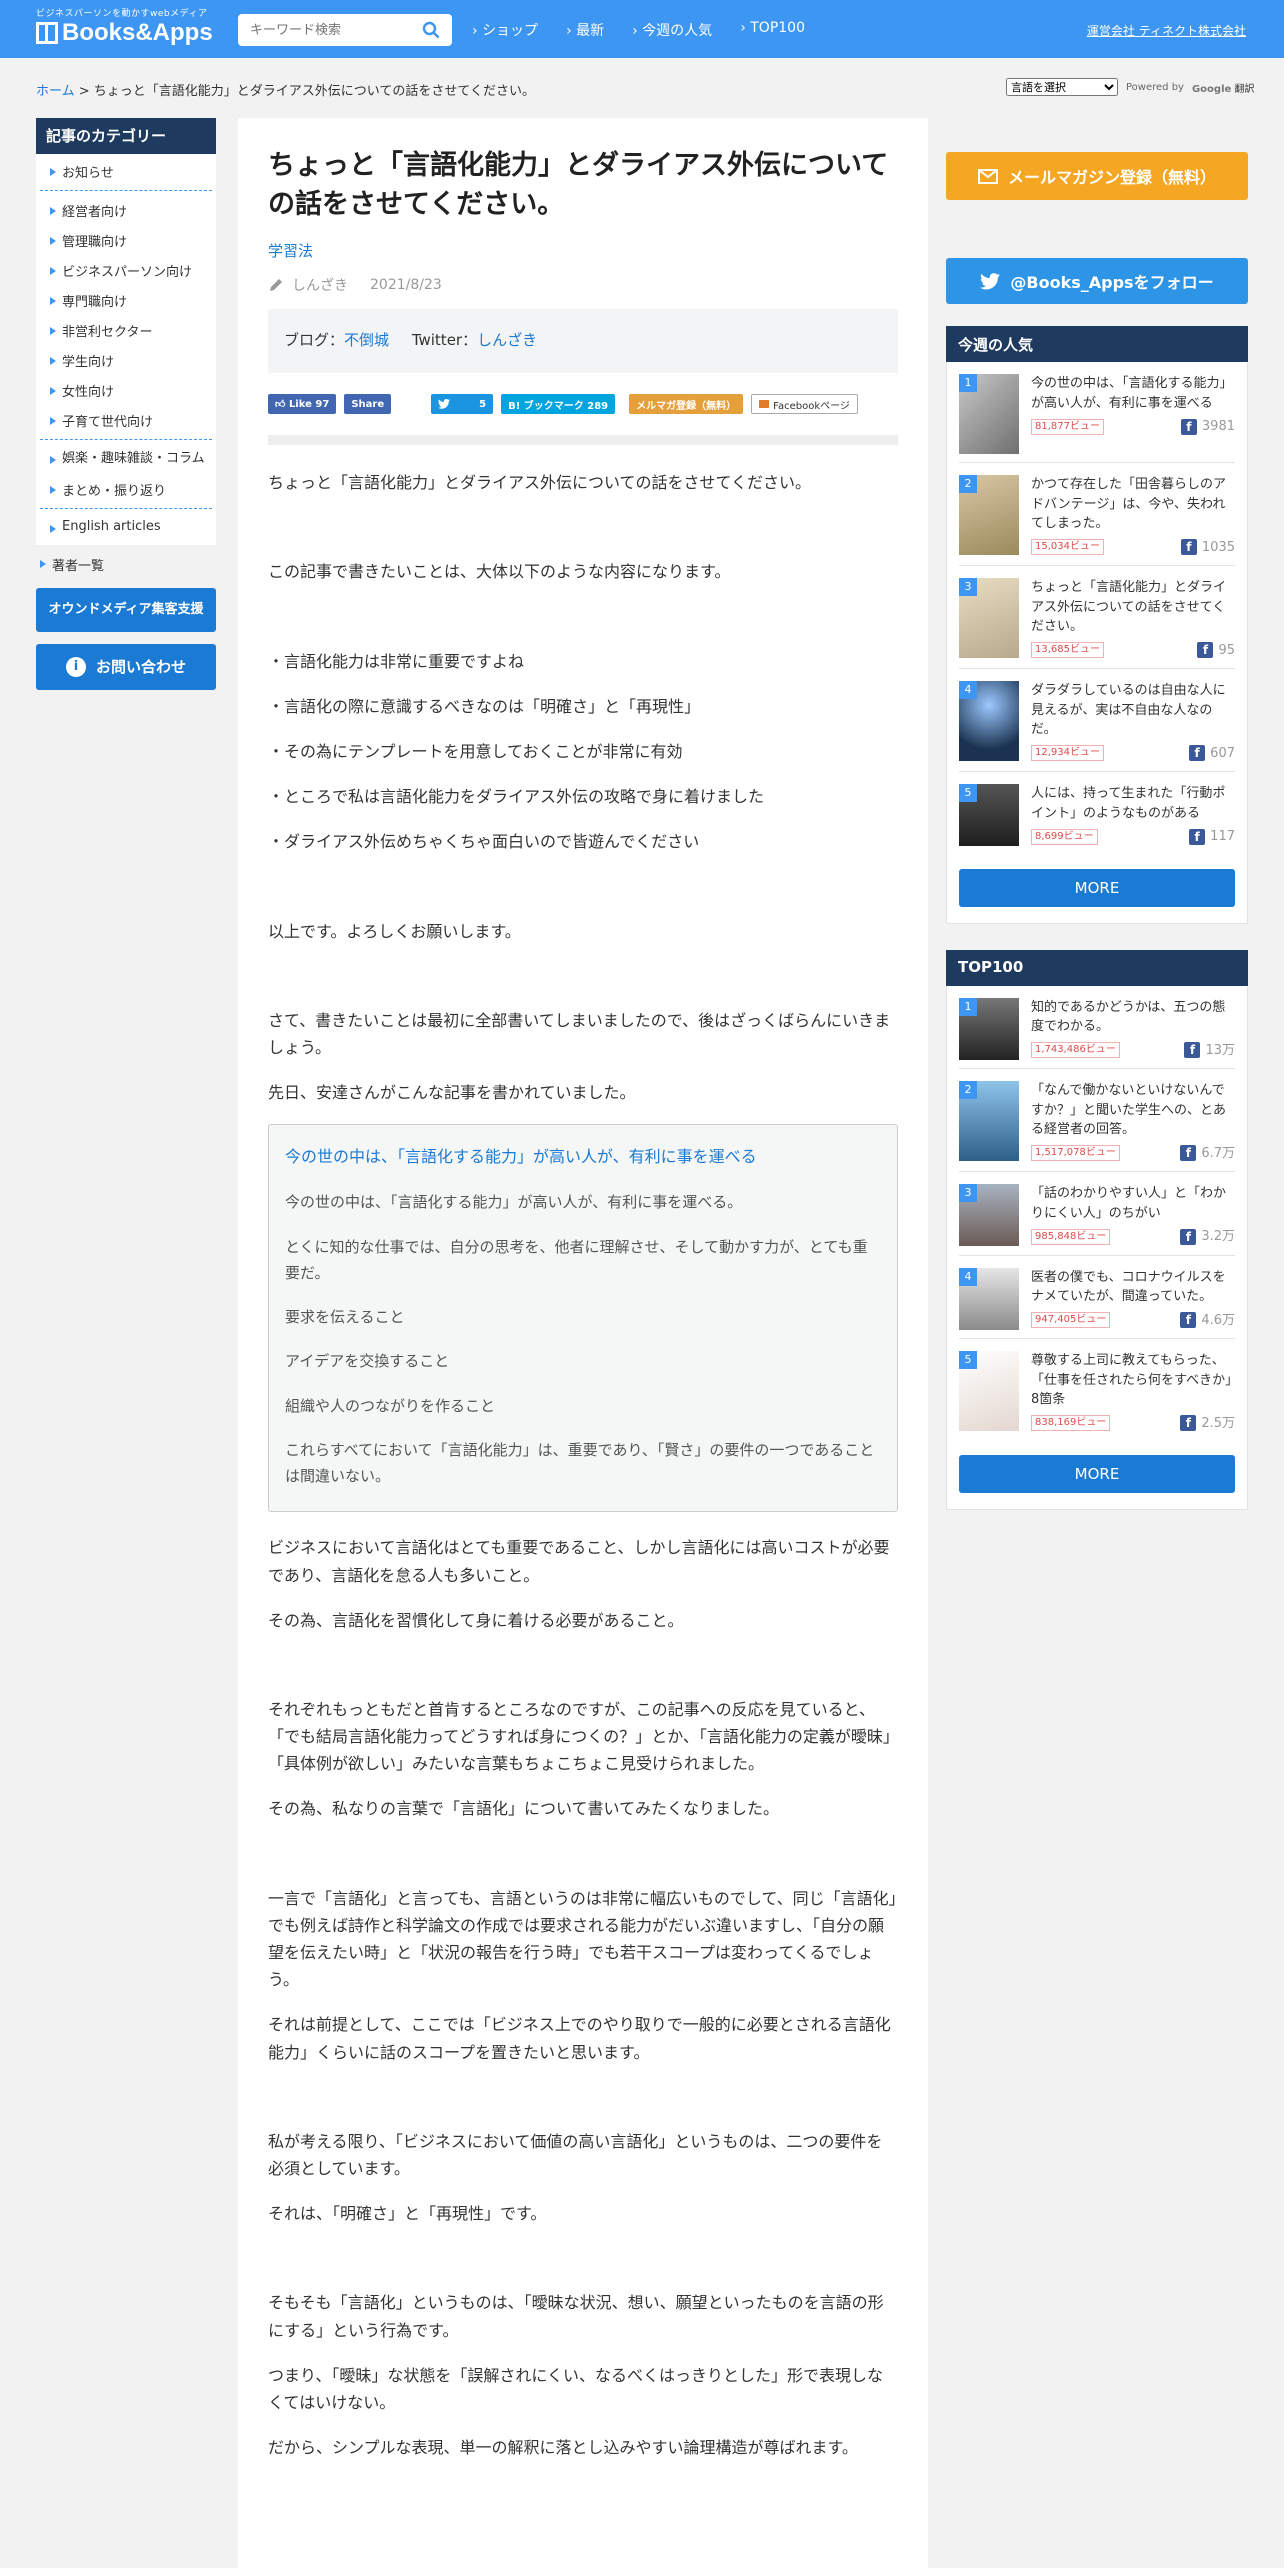 The image size is (1284, 2568). What do you see at coordinates (320, 285) in the screenshot?
I see `author-link: しんざき` at bounding box center [320, 285].